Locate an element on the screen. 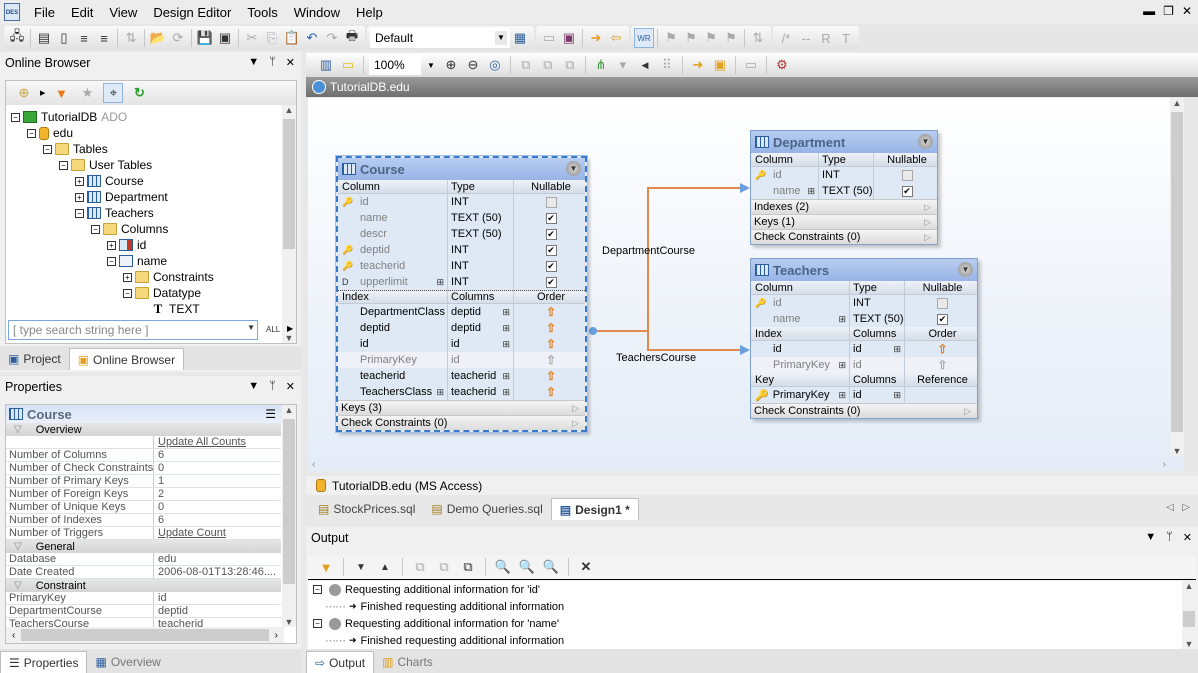 Image resolution: width=1198 pixels, height=673 pixels. tree-item: − Datatype is located at coordinates (153, 293).